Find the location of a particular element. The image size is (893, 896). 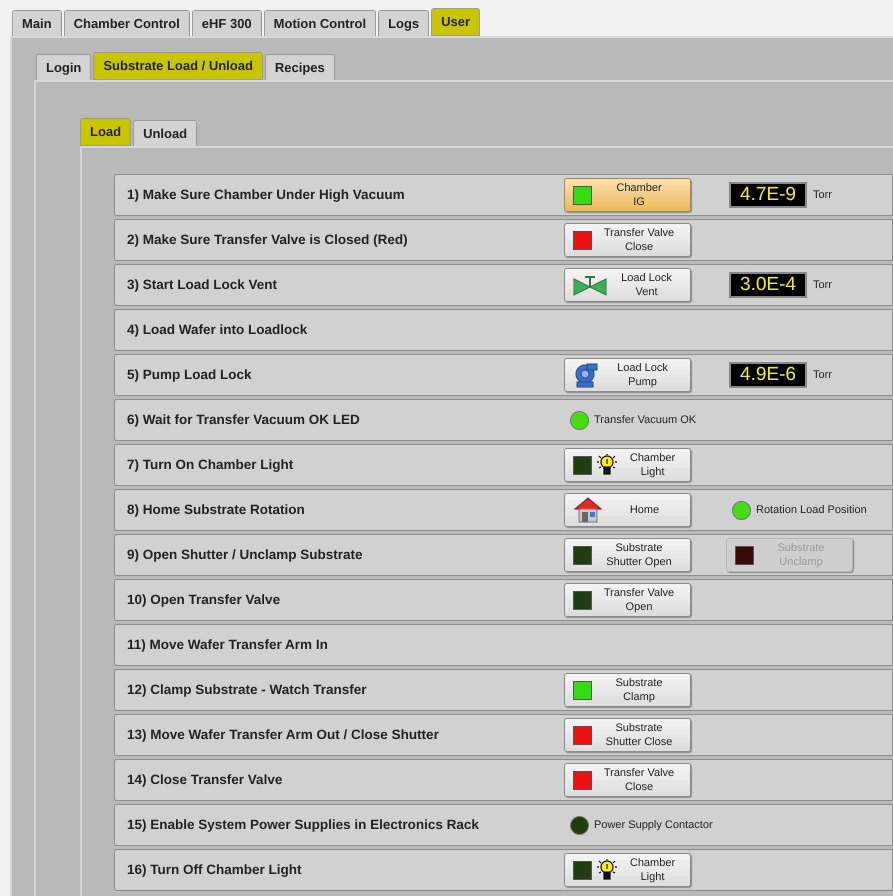

valve-icon is located at coordinates (590, 285).